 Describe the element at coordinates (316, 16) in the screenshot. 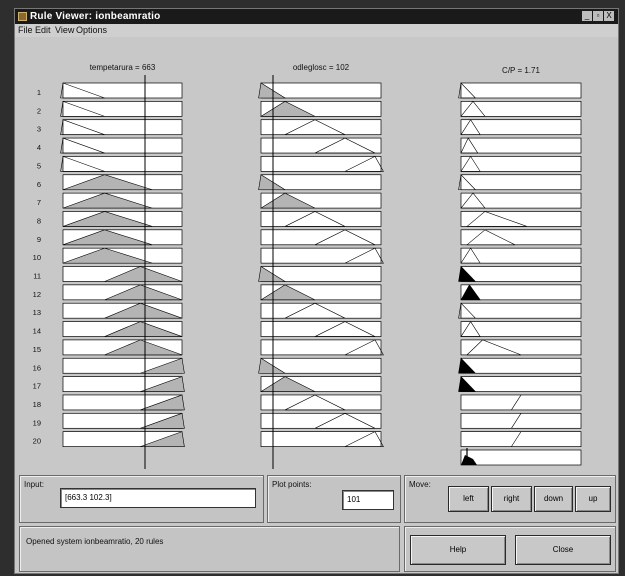

I see `title-bar: Rule Viewer: ionbeamratio _ ▫ X` at that location.